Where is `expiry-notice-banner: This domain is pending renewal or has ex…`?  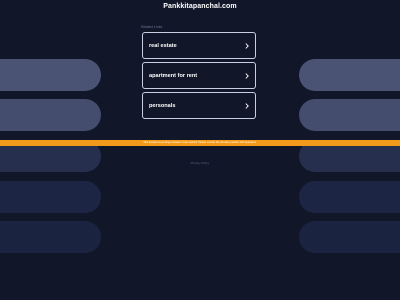 expiry-notice-banner: This domain is pending renewal or has ex… is located at coordinates (200, 143).